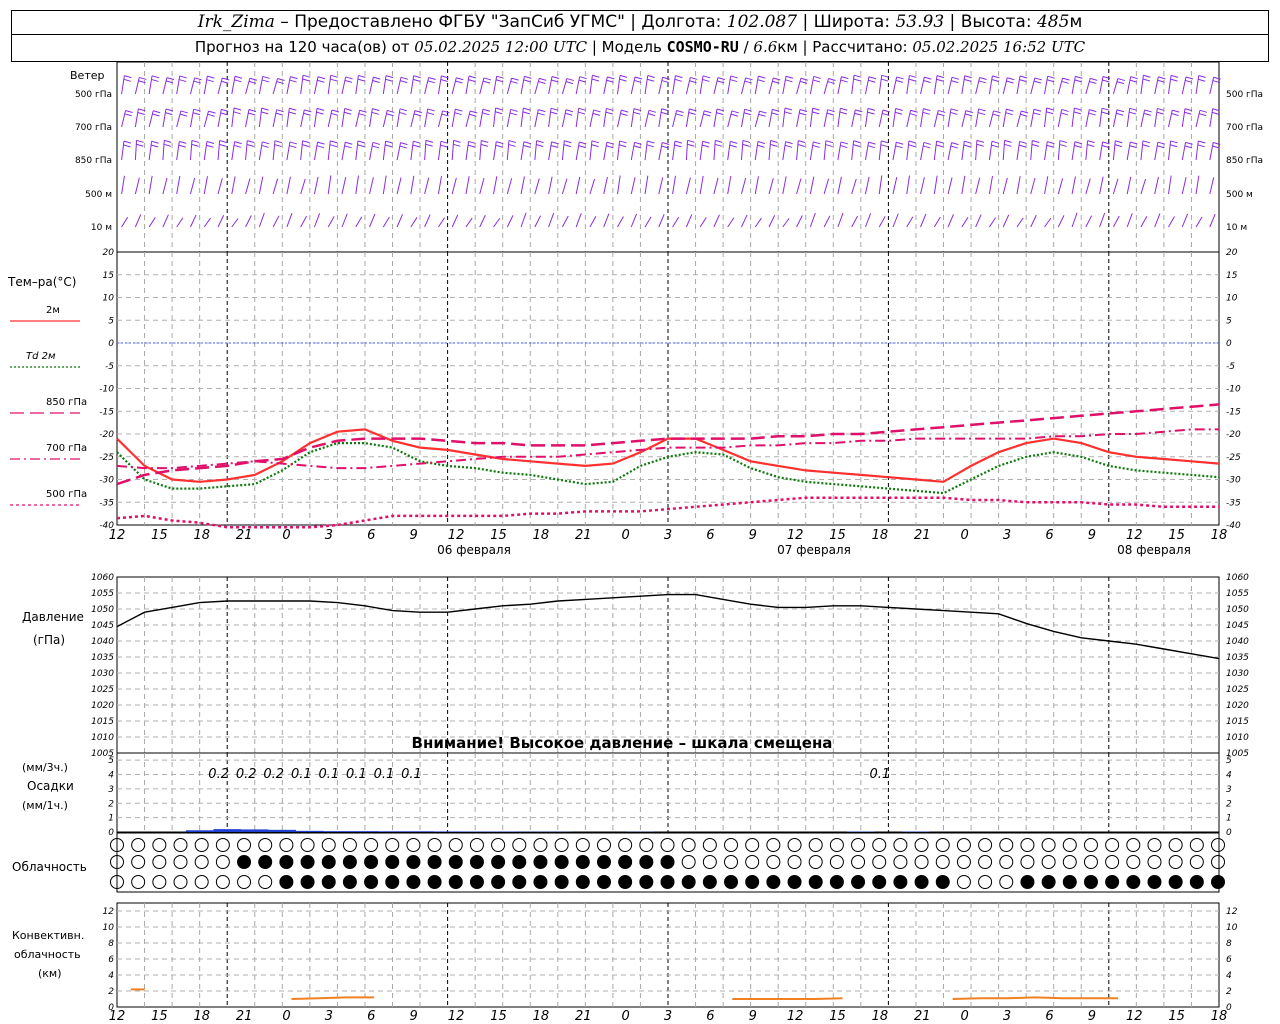 This screenshot has width=1280, height=1024. What do you see at coordinates (66, 448) in the screenshot?
I see `legend-label: 700 гПа` at bounding box center [66, 448].